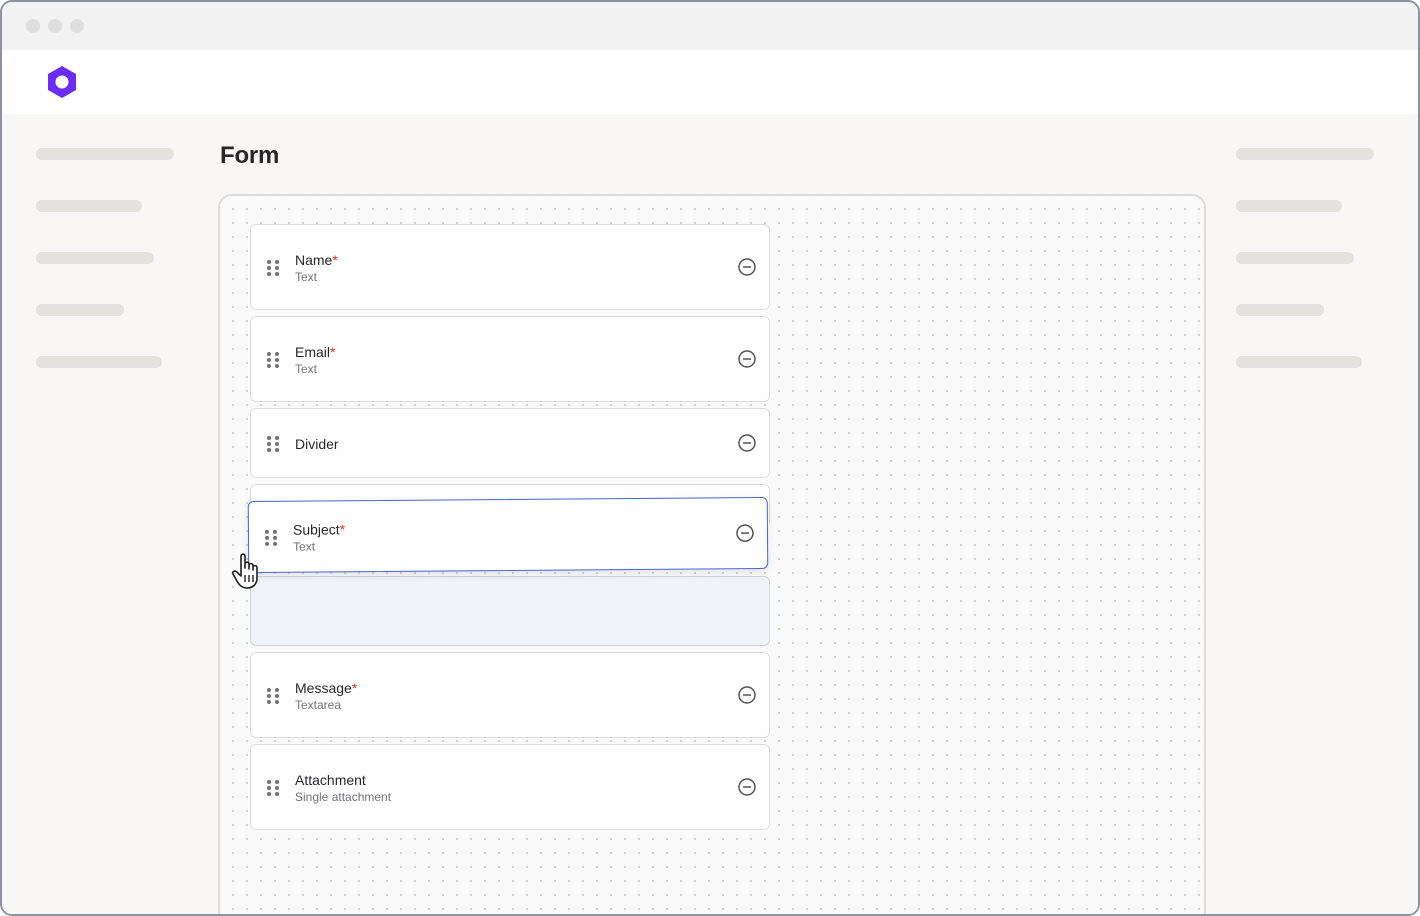  I want to click on title-bar, so click(710, 26).